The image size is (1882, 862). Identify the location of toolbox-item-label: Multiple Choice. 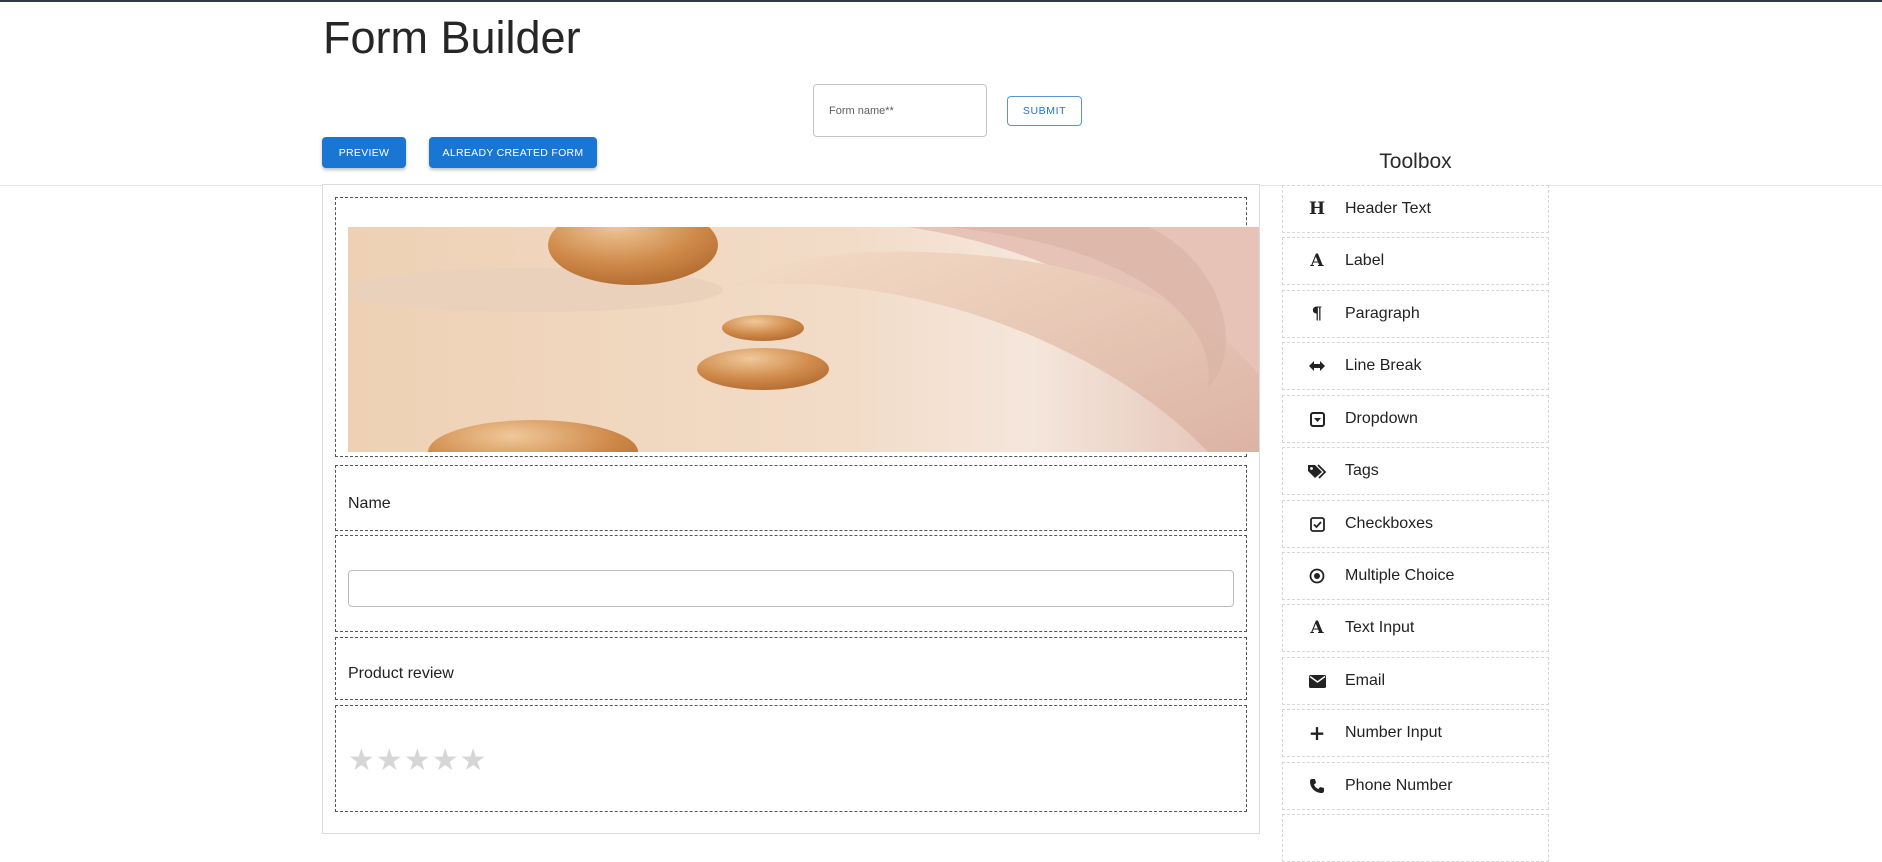
(1400, 575).